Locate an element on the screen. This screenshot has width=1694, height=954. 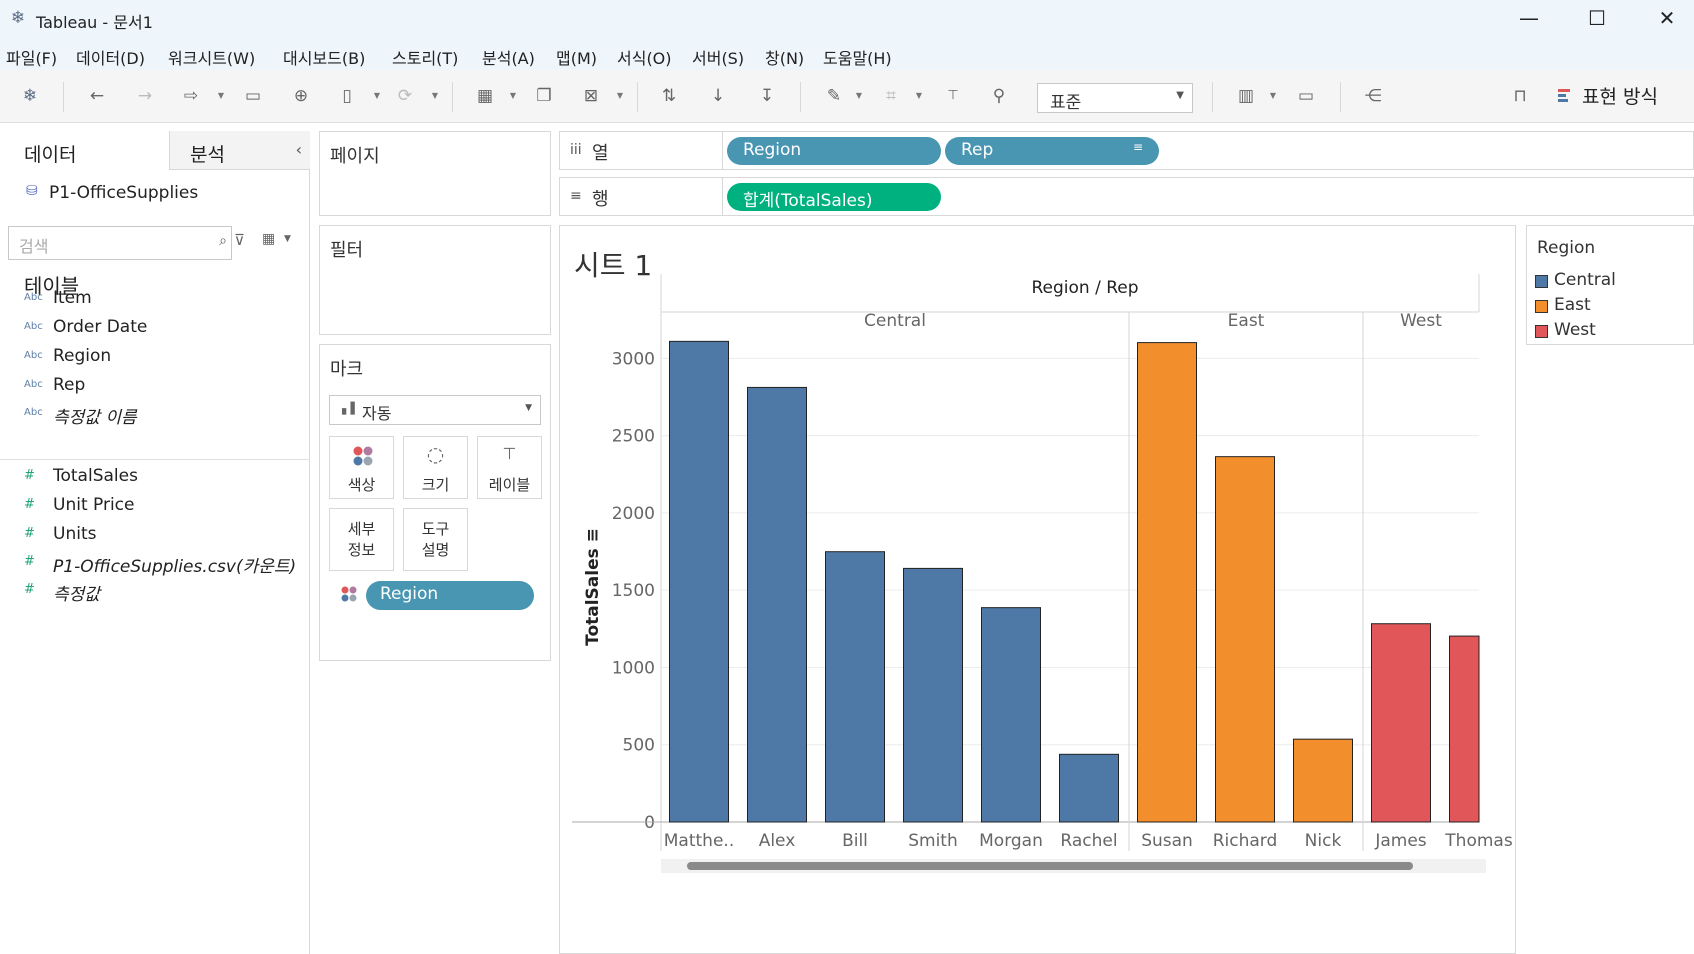
cards-icon: ▥ is located at coordinates (1246, 96).